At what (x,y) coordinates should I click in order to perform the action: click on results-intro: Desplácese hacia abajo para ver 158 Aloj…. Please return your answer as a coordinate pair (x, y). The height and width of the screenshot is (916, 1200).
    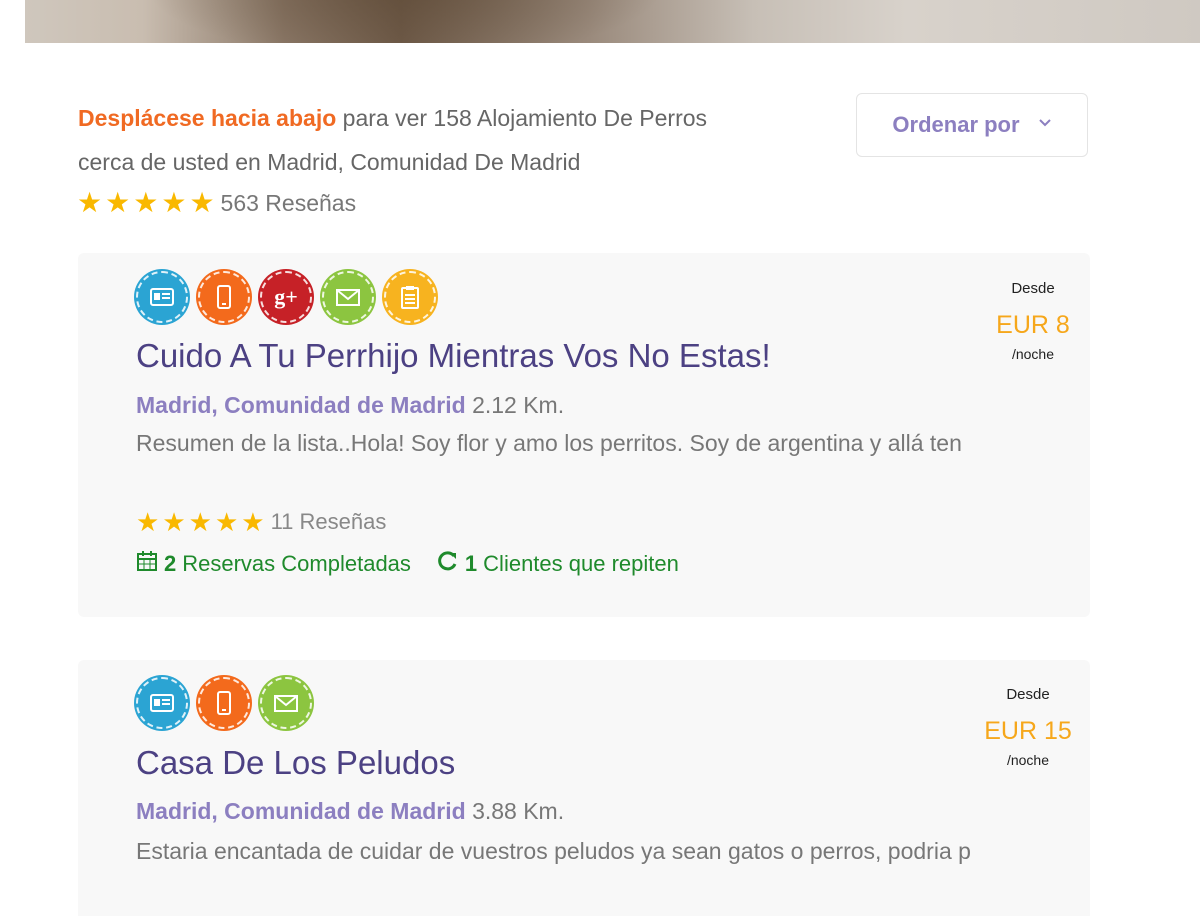
    Looking at the image, I should click on (408, 140).